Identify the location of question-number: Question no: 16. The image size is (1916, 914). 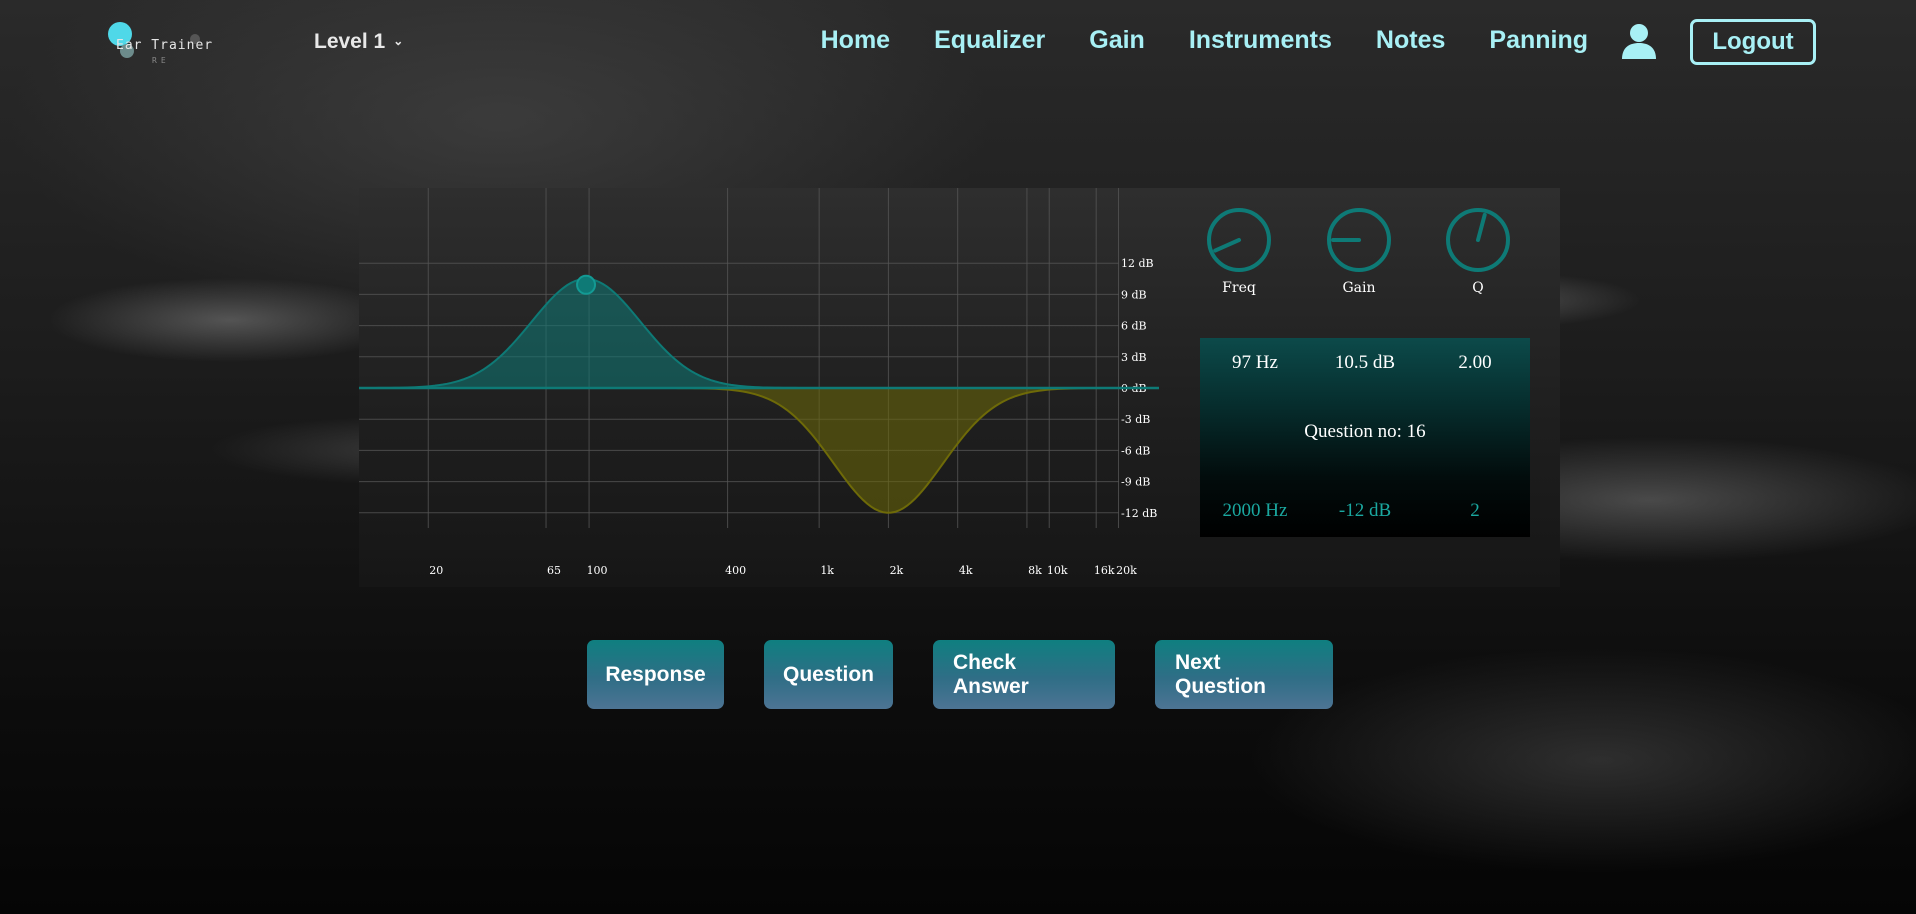
(1365, 431).